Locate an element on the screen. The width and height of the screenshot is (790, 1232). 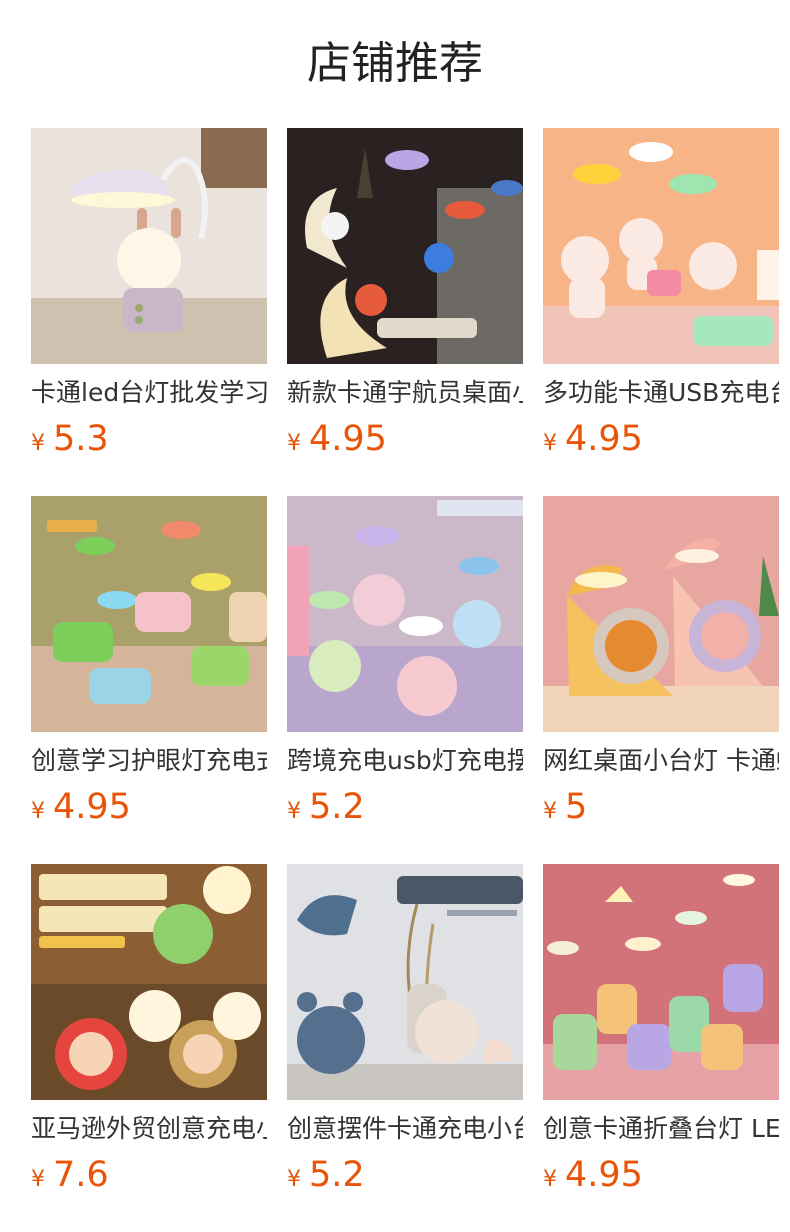
product-name: 亚马逊外贸创意充电小夜灯 is located at coordinates (149, 1129).